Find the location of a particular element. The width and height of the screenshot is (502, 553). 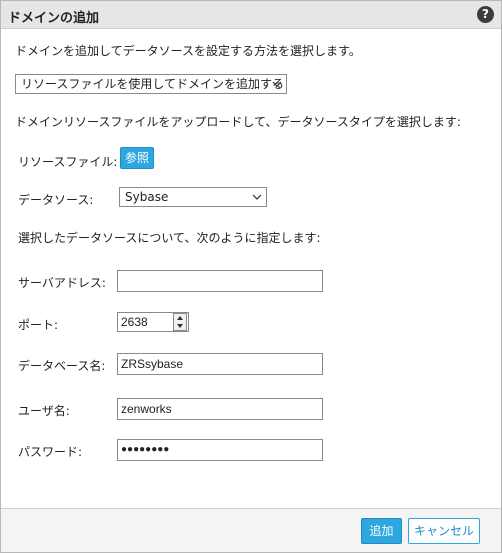

add-button: 追加 is located at coordinates (381, 531).